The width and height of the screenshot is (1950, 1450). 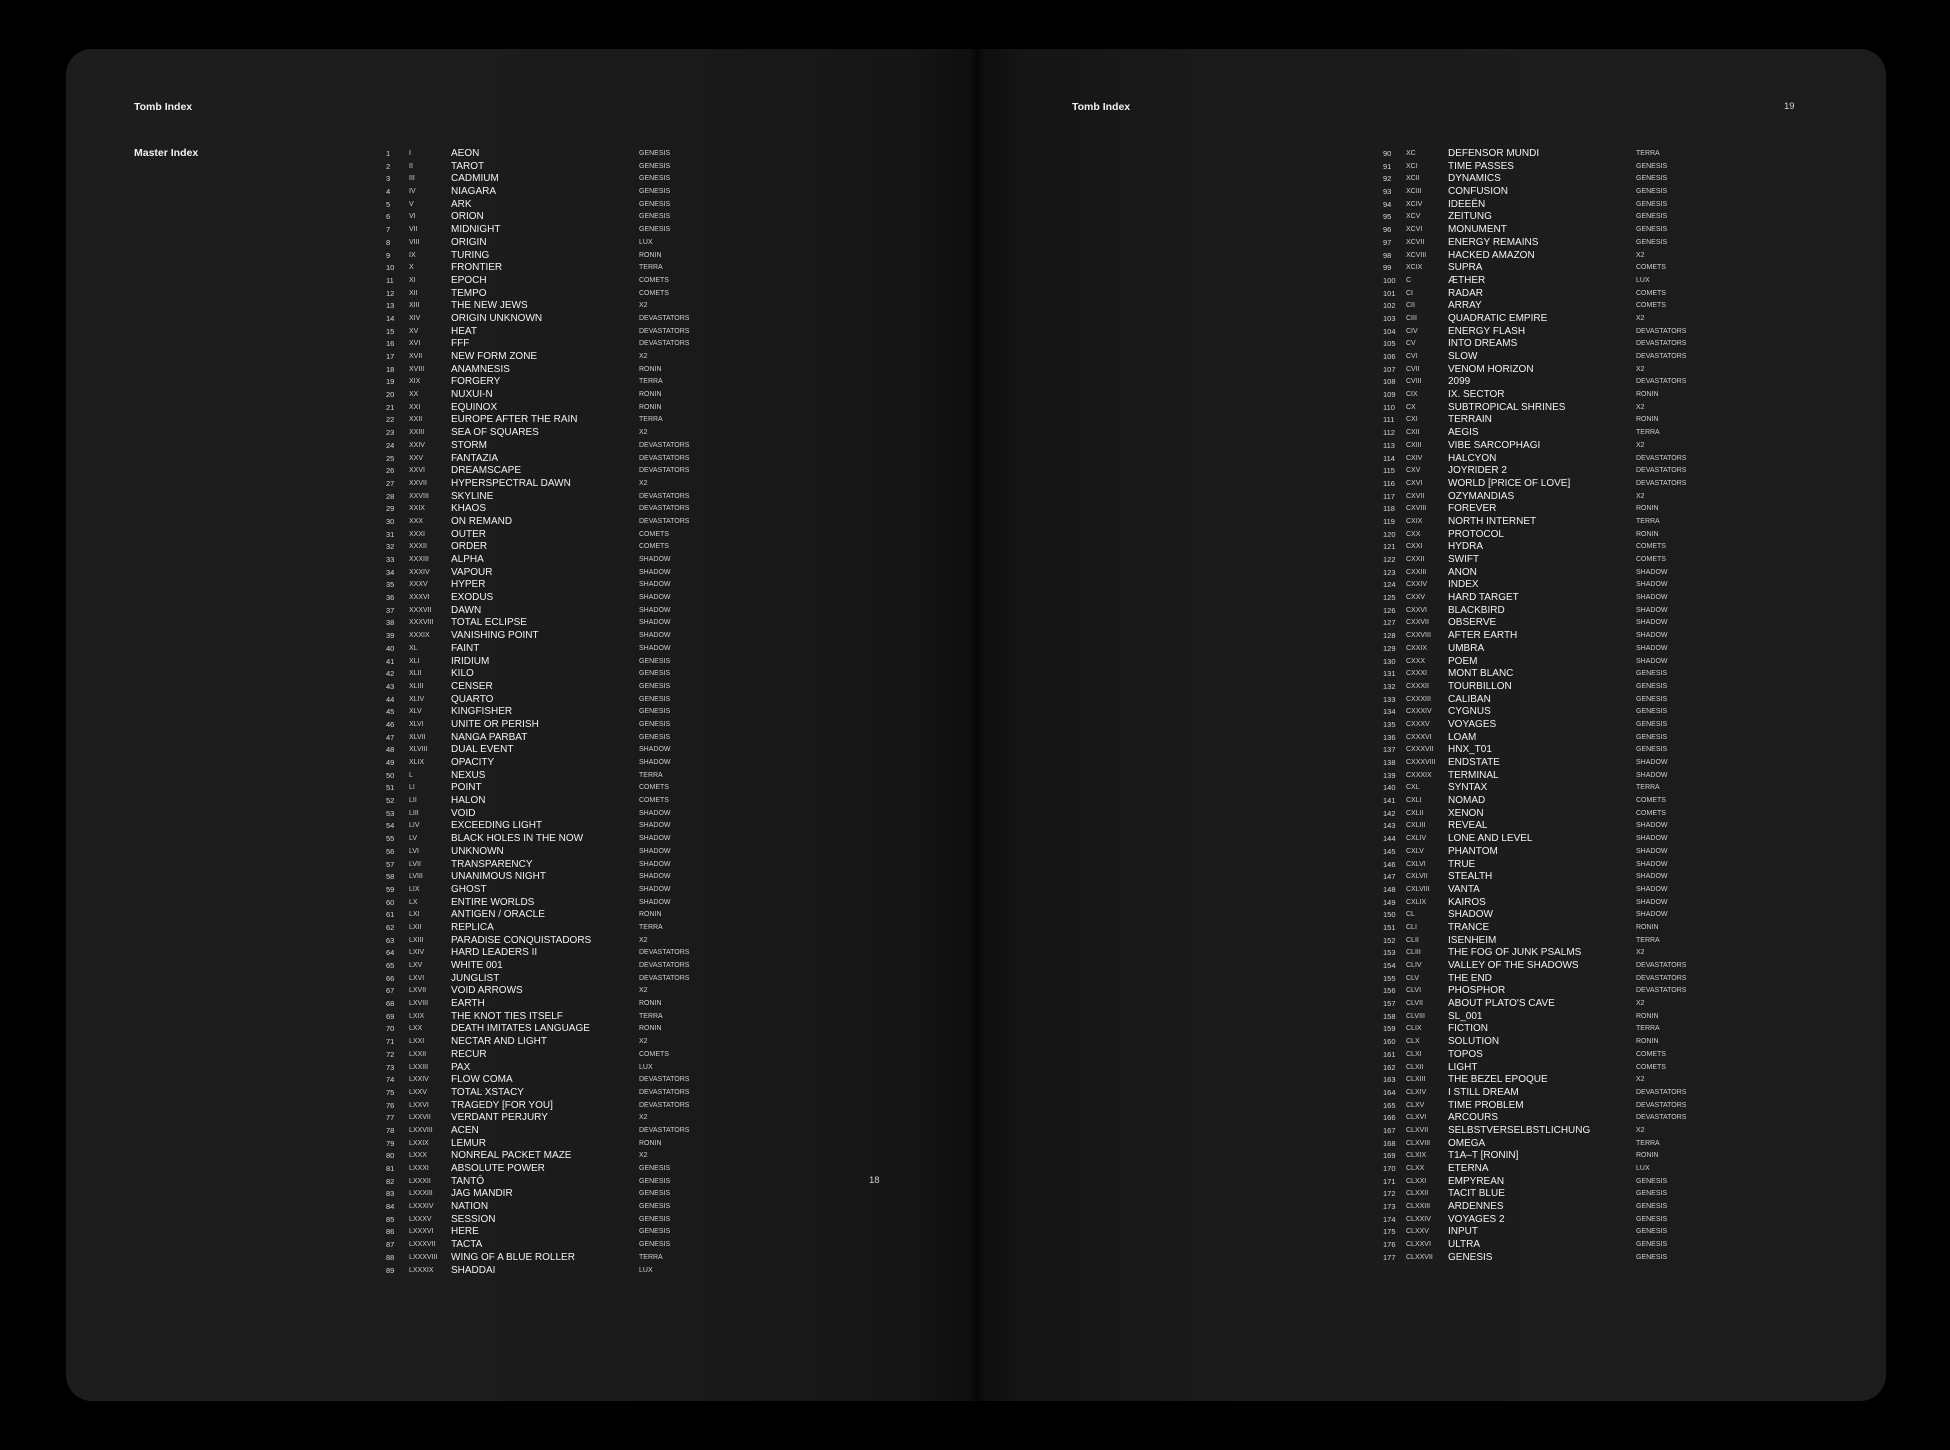 I want to click on entry-roman-numeral: XCI, so click(x=1412, y=166).